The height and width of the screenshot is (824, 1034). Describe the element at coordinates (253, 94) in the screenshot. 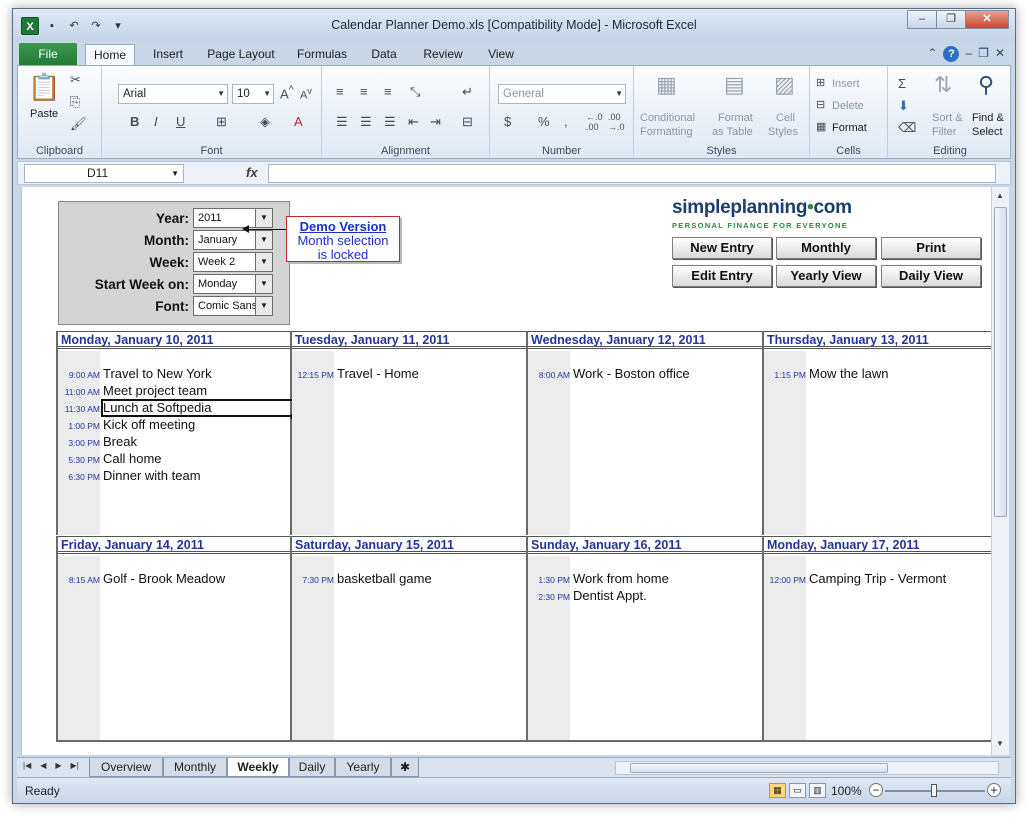

I see `font-size-combo: 10 ▼` at that location.